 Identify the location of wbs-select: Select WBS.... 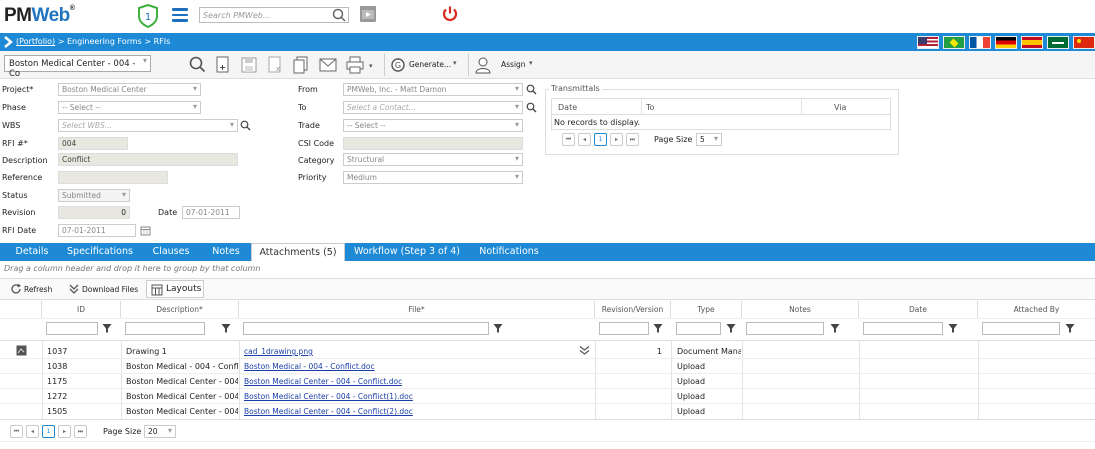
(148, 125).